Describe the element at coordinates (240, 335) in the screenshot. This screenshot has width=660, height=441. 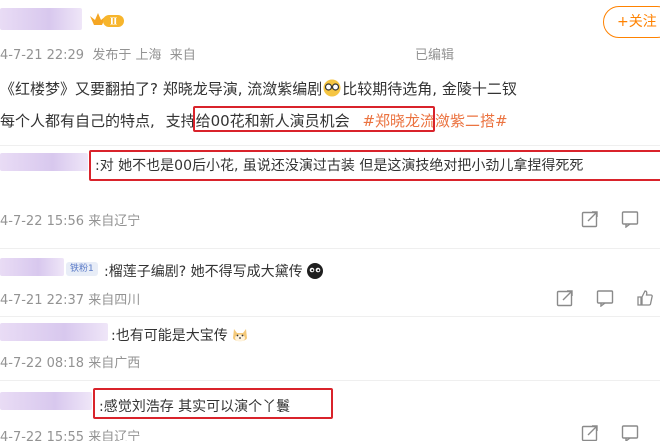
I see `shiba-dog-emoji-icon` at that location.